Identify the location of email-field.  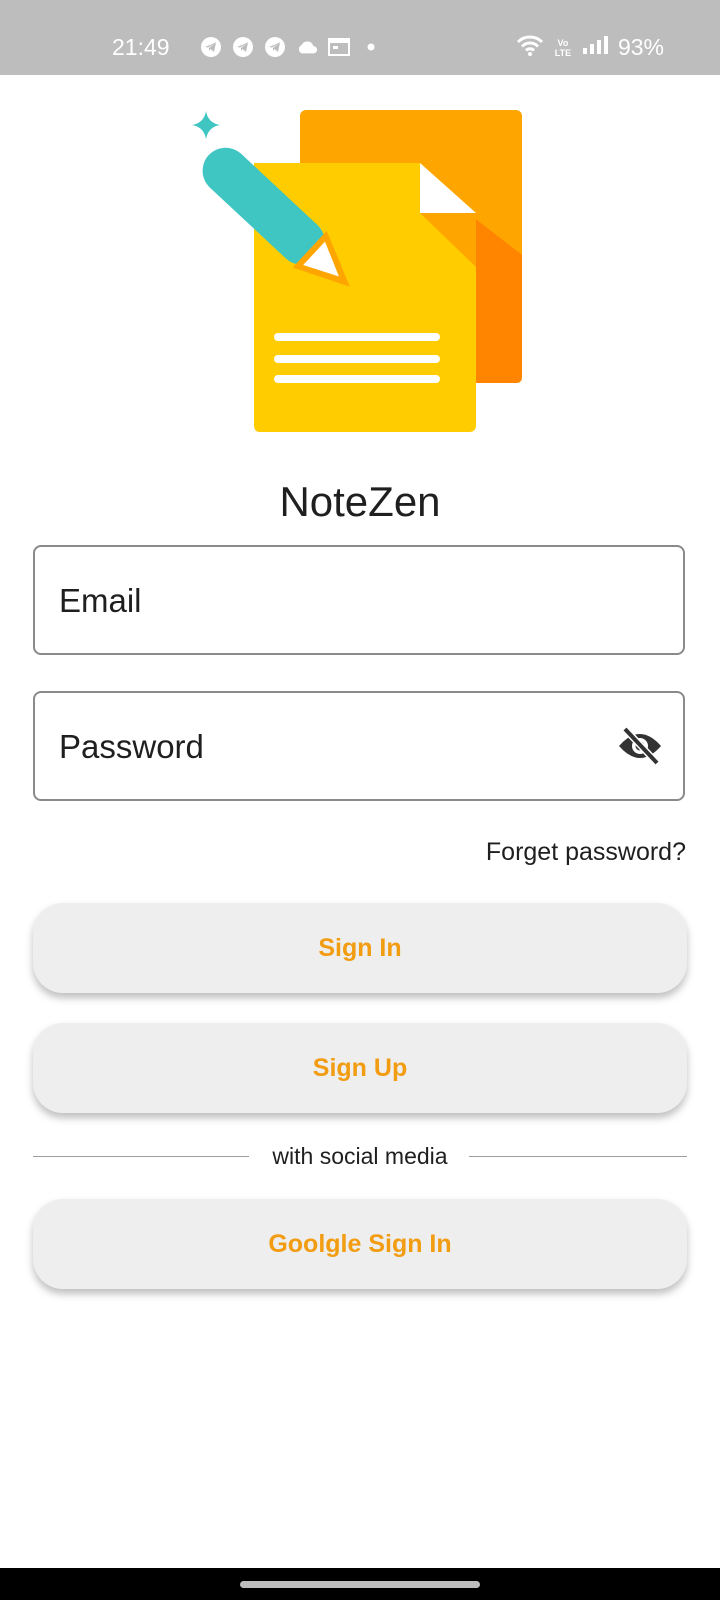
(359, 600).